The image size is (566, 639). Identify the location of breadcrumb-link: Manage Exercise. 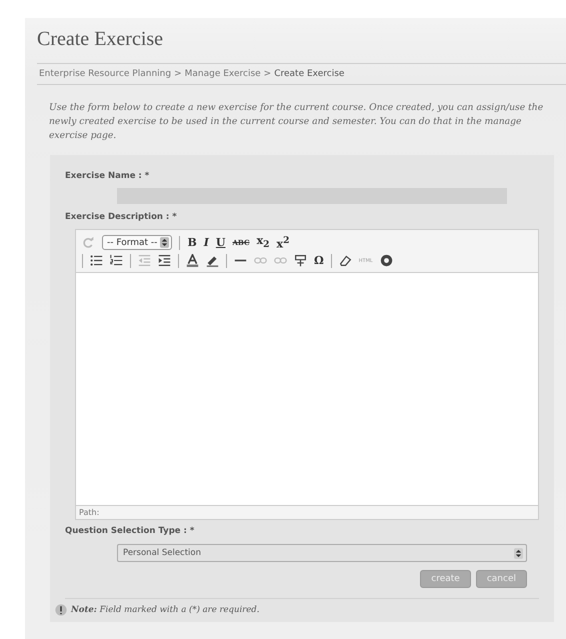
(222, 74).